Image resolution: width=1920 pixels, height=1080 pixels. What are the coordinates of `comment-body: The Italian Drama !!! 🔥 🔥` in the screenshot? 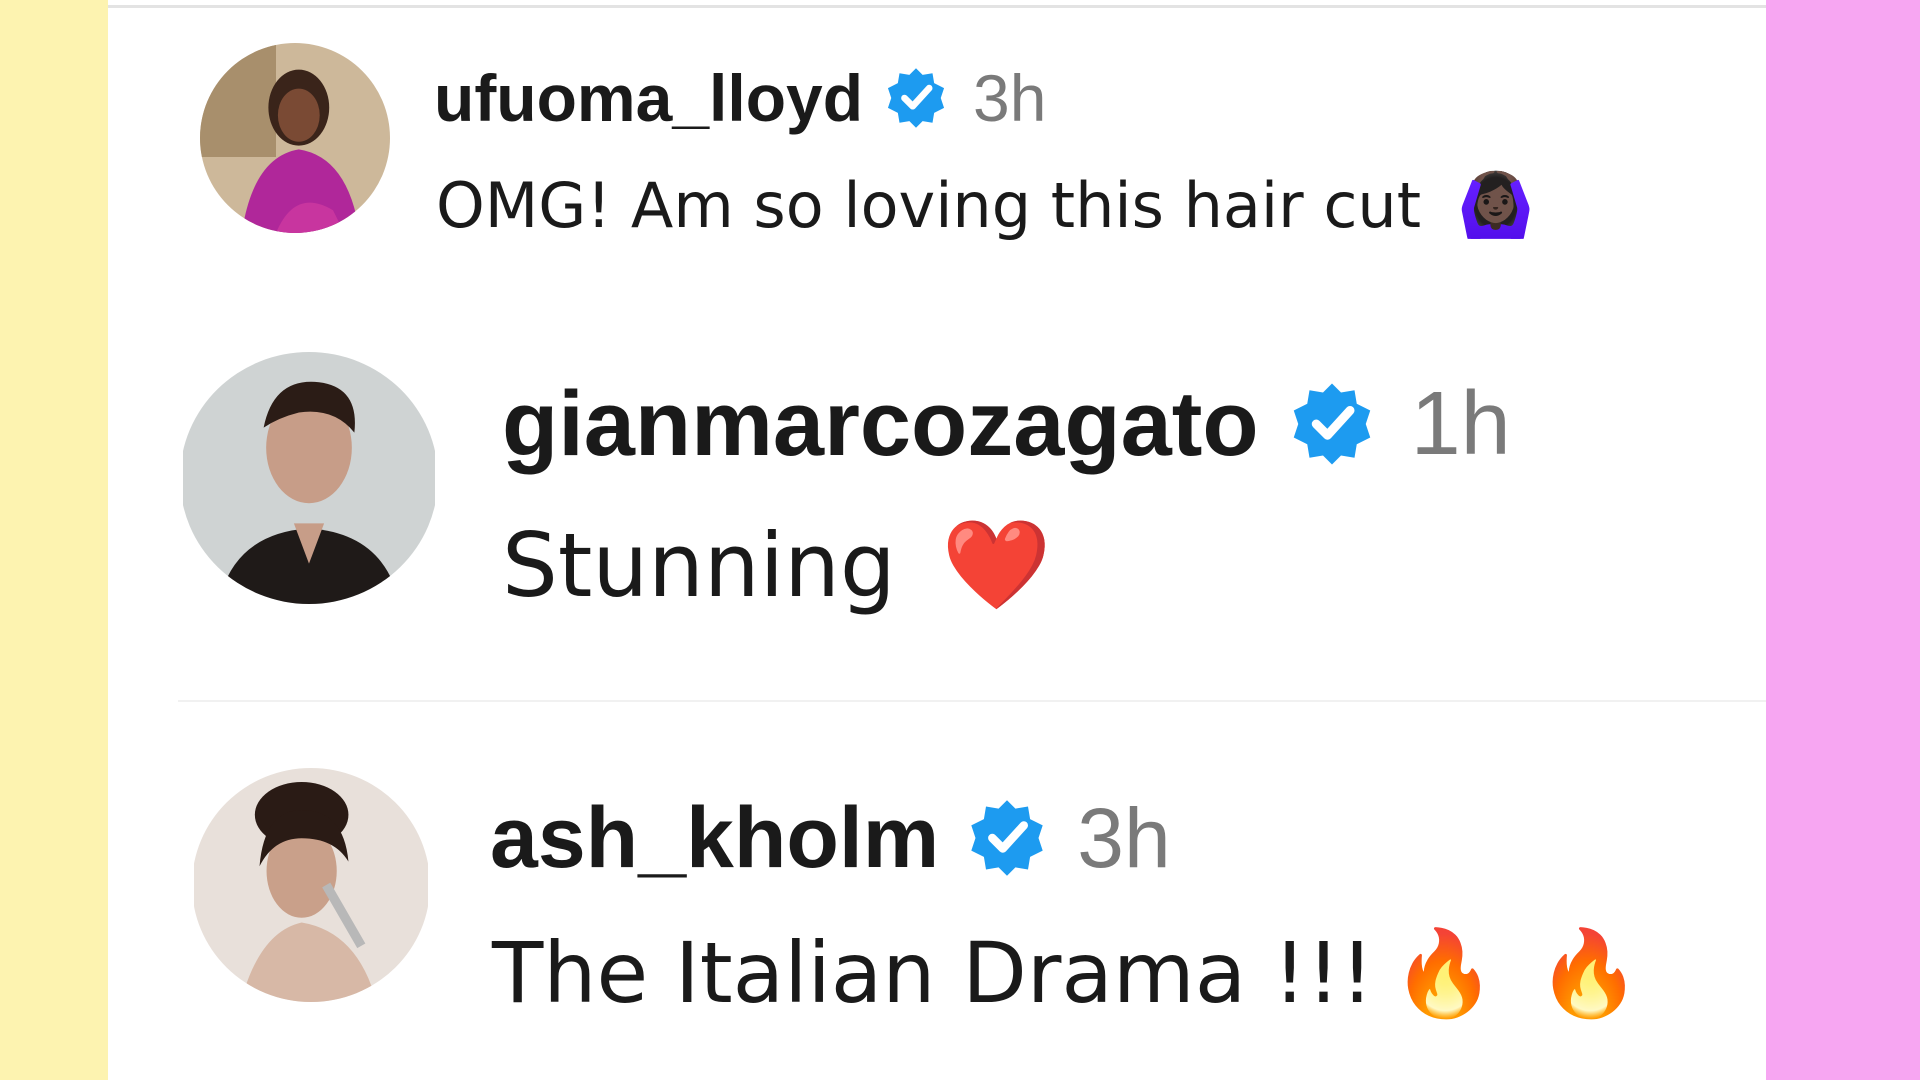 It's located at (1066, 973).